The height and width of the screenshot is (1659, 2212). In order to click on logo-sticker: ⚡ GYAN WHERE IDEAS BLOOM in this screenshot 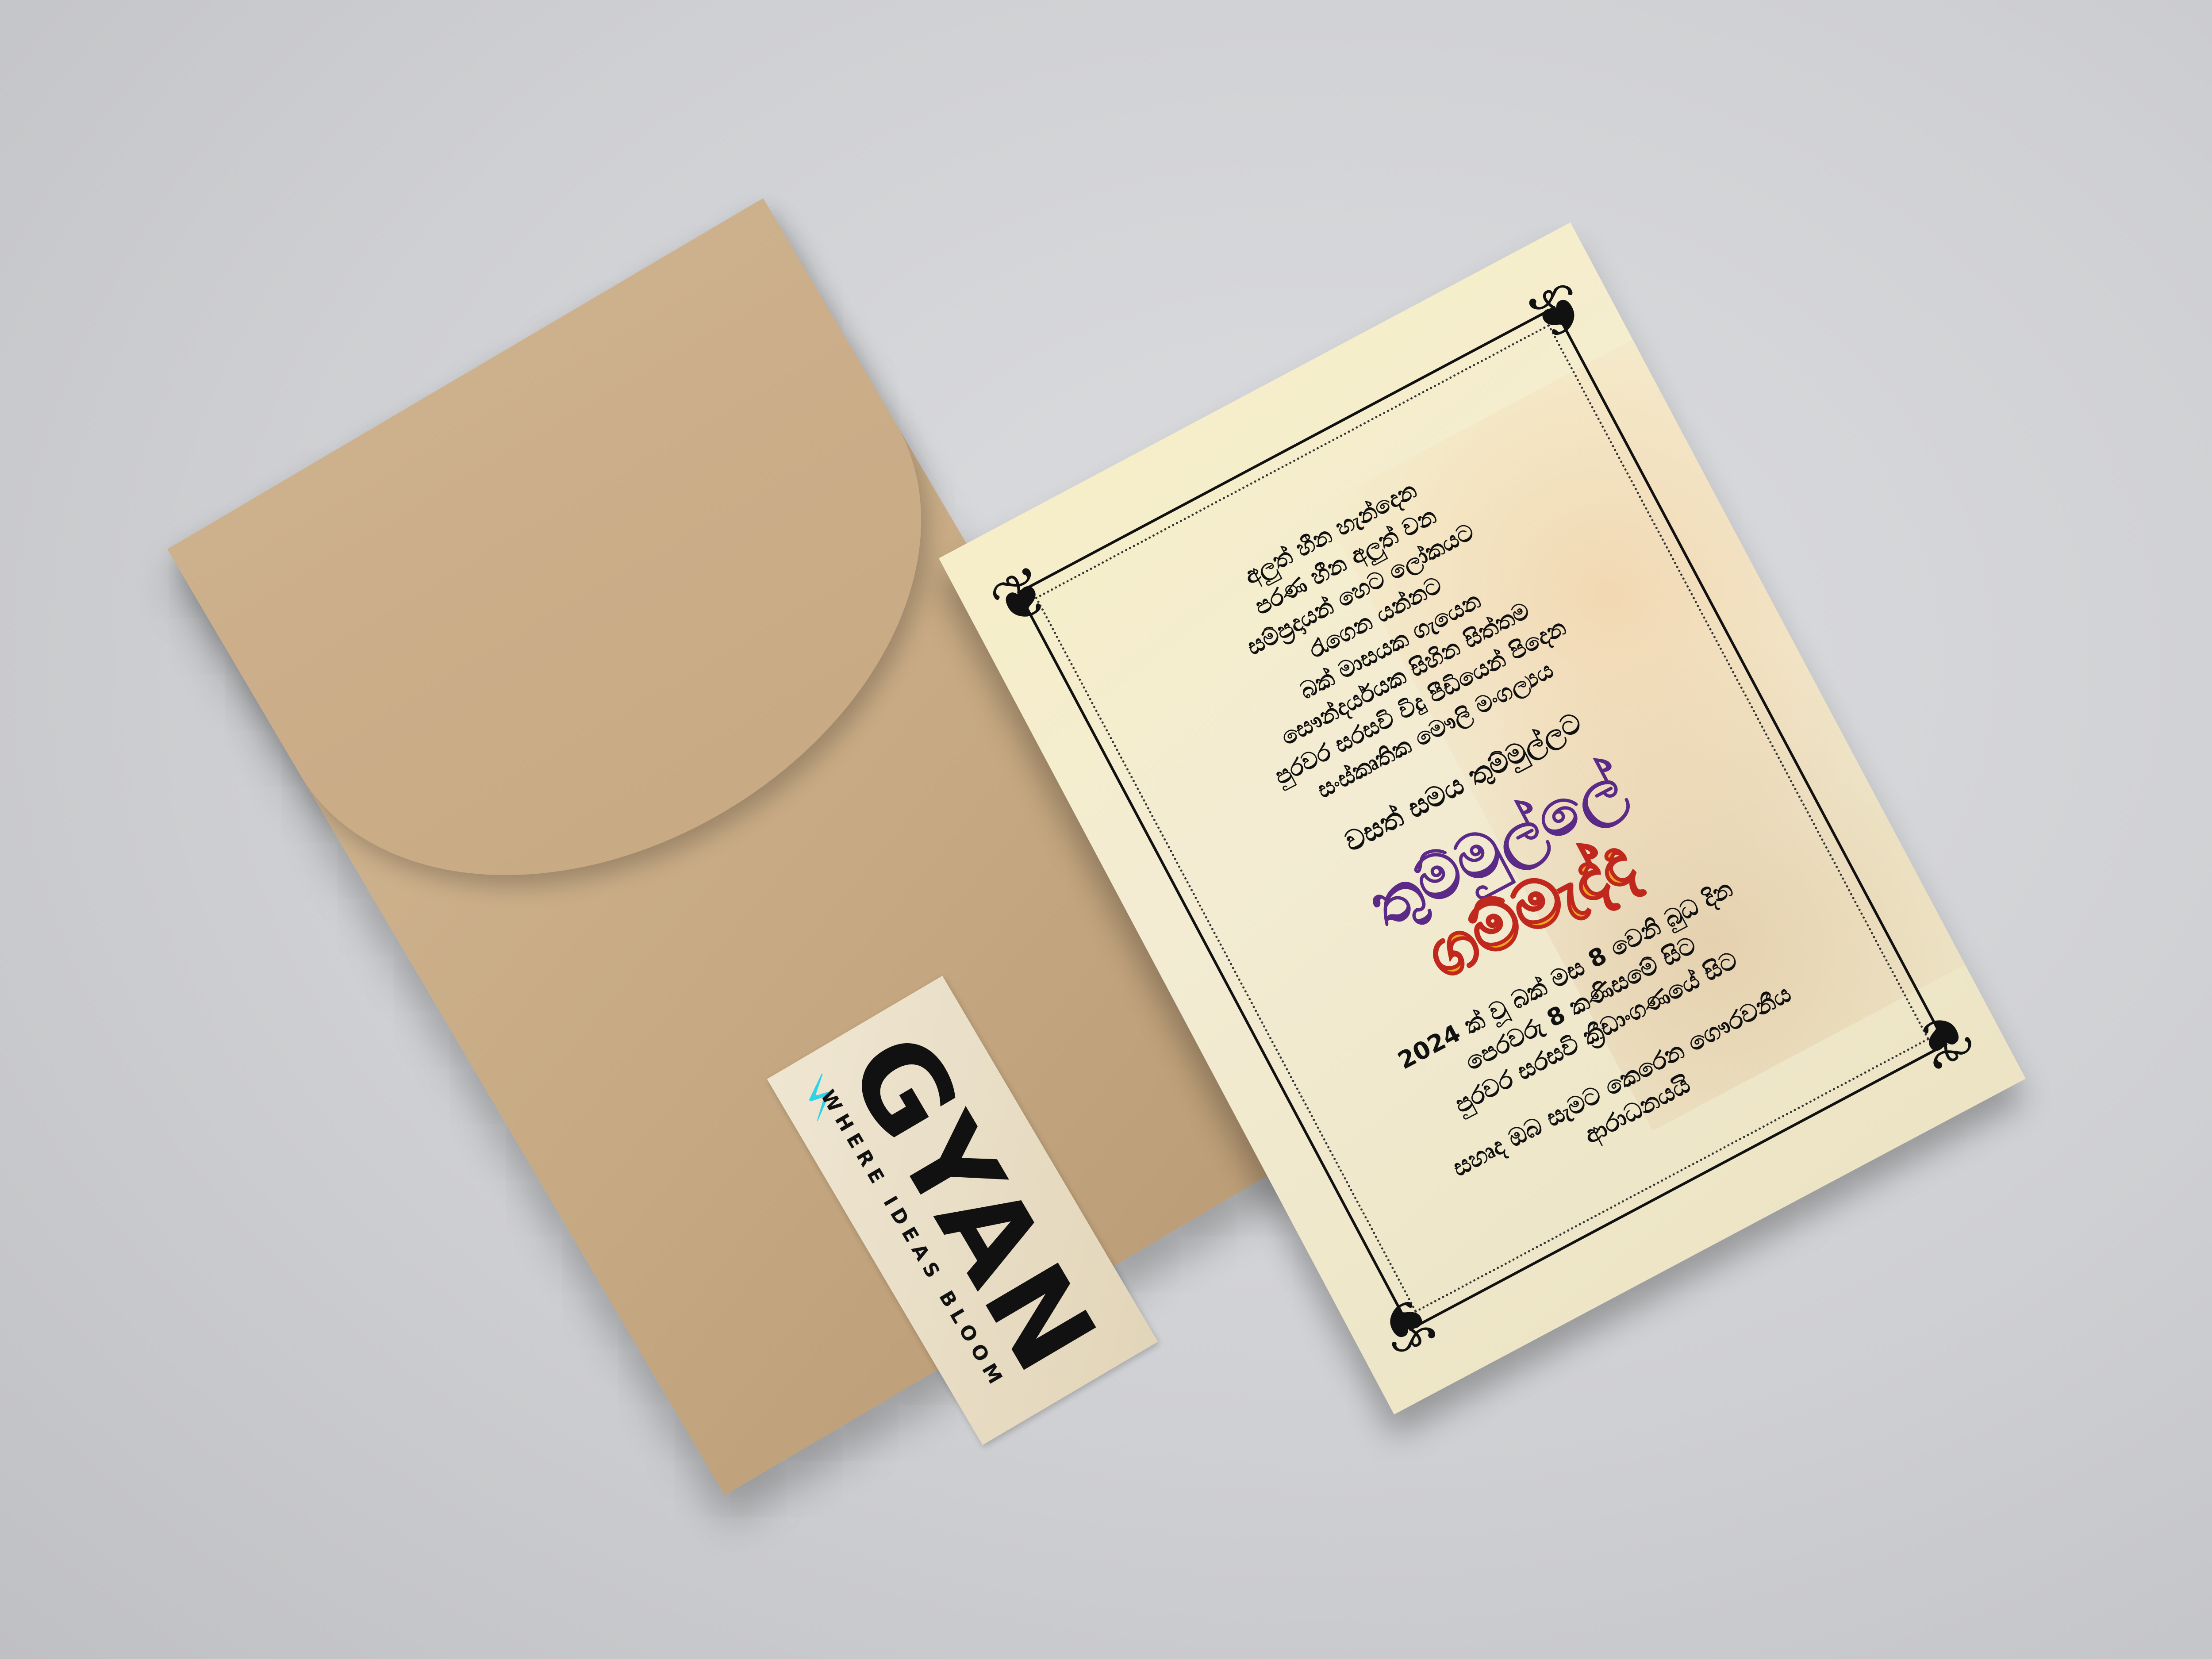, I will do `click(963, 1210)`.